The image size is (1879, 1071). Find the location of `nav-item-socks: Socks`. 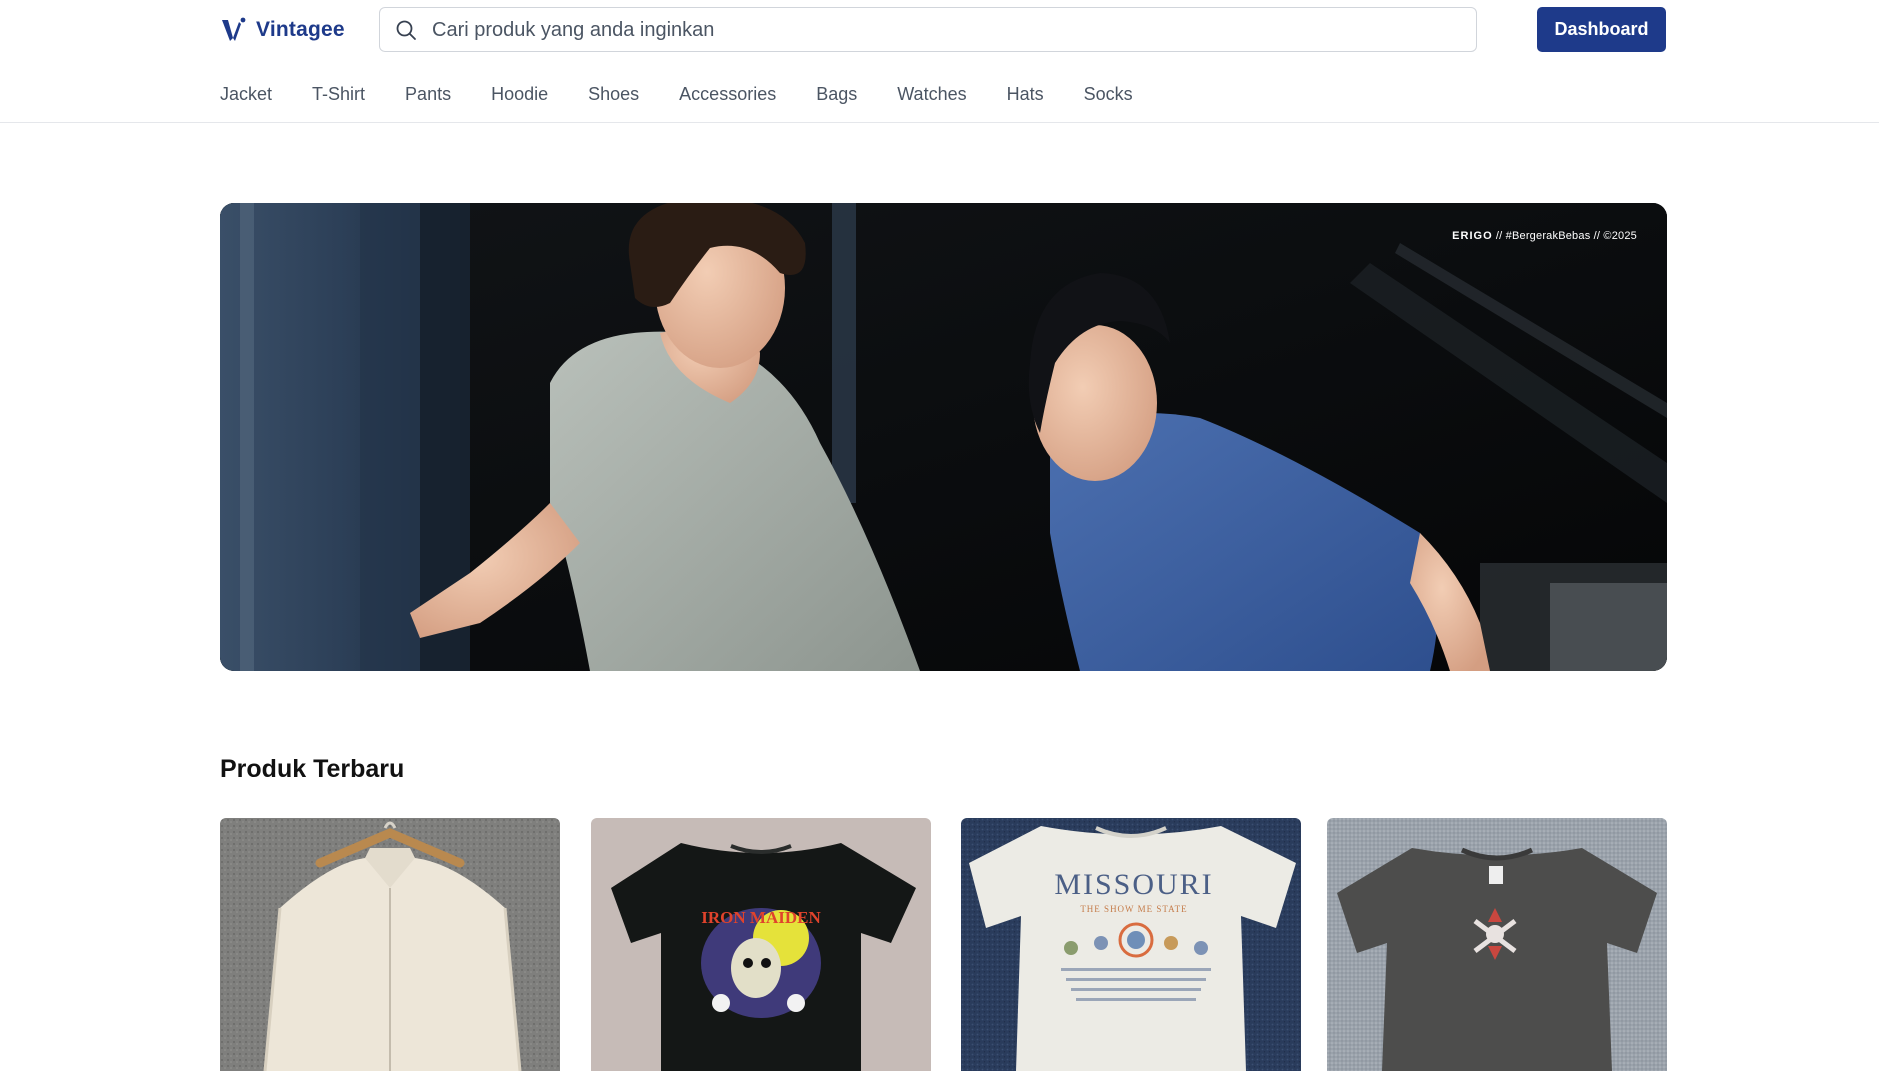

nav-item-socks: Socks is located at coordinates (1108, 94).